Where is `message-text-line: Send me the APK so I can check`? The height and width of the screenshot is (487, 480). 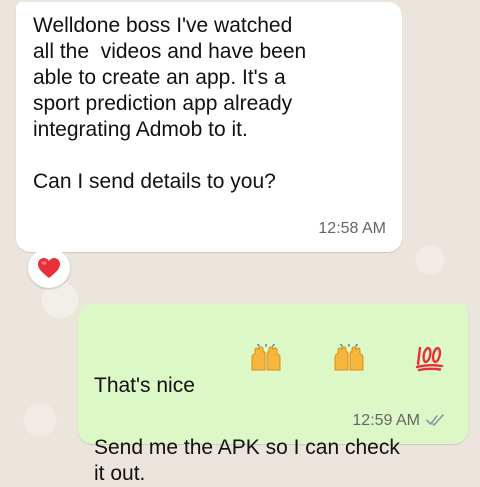 message-text-line: Send me the APK so I can check is located at coordinates (247, 447).